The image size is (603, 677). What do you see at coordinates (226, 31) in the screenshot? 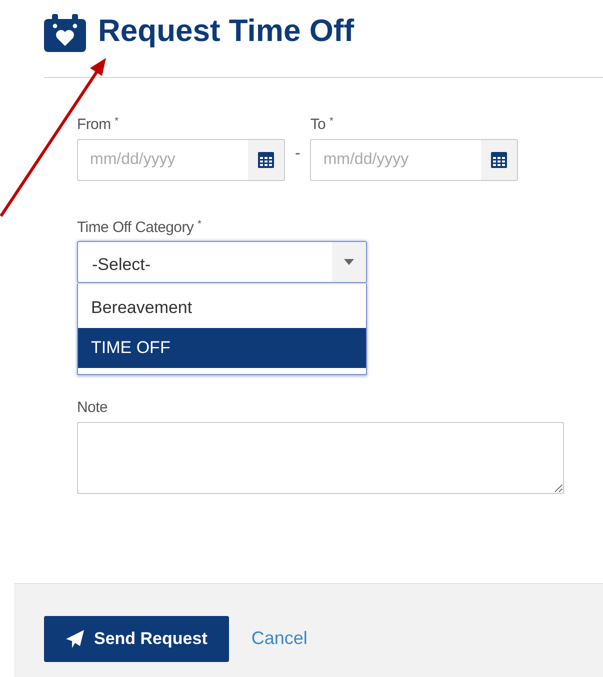
I see `page-title: Request Time Off` at bounding box center [226, 31].